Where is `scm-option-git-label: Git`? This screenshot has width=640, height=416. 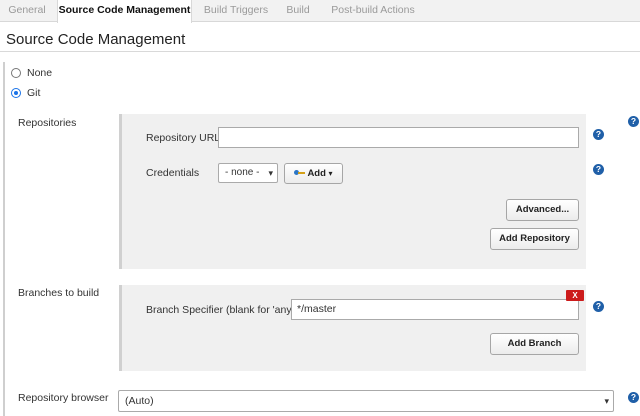
scm-option-git-label: Git is located at coordinates (34, 93).